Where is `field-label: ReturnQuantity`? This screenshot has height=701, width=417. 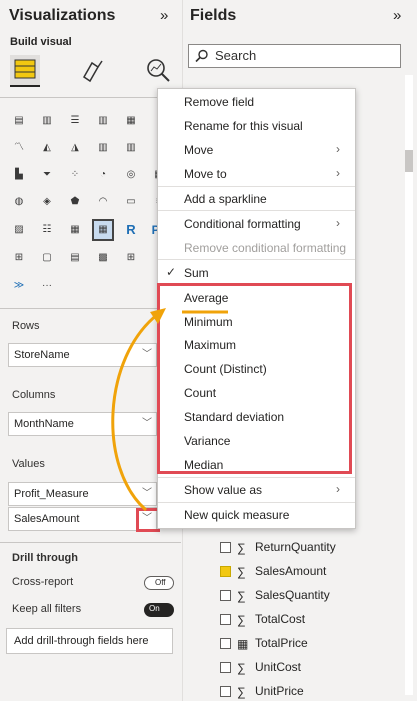
field-label: ReturnQuantity is located at coordinates (295, 547).